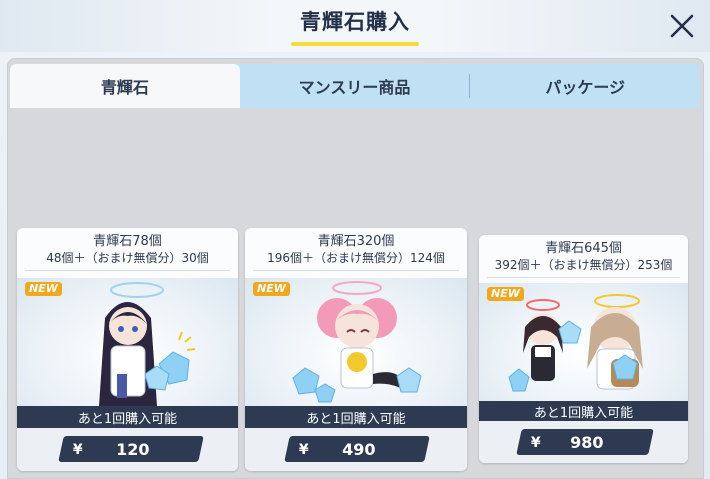 The width and height of the screenshot is (710, 479). What do you see at coordinates (583, 248) in the screenshot?
I see `product-name: 青輝石645個` at bounding box center [583, 248].